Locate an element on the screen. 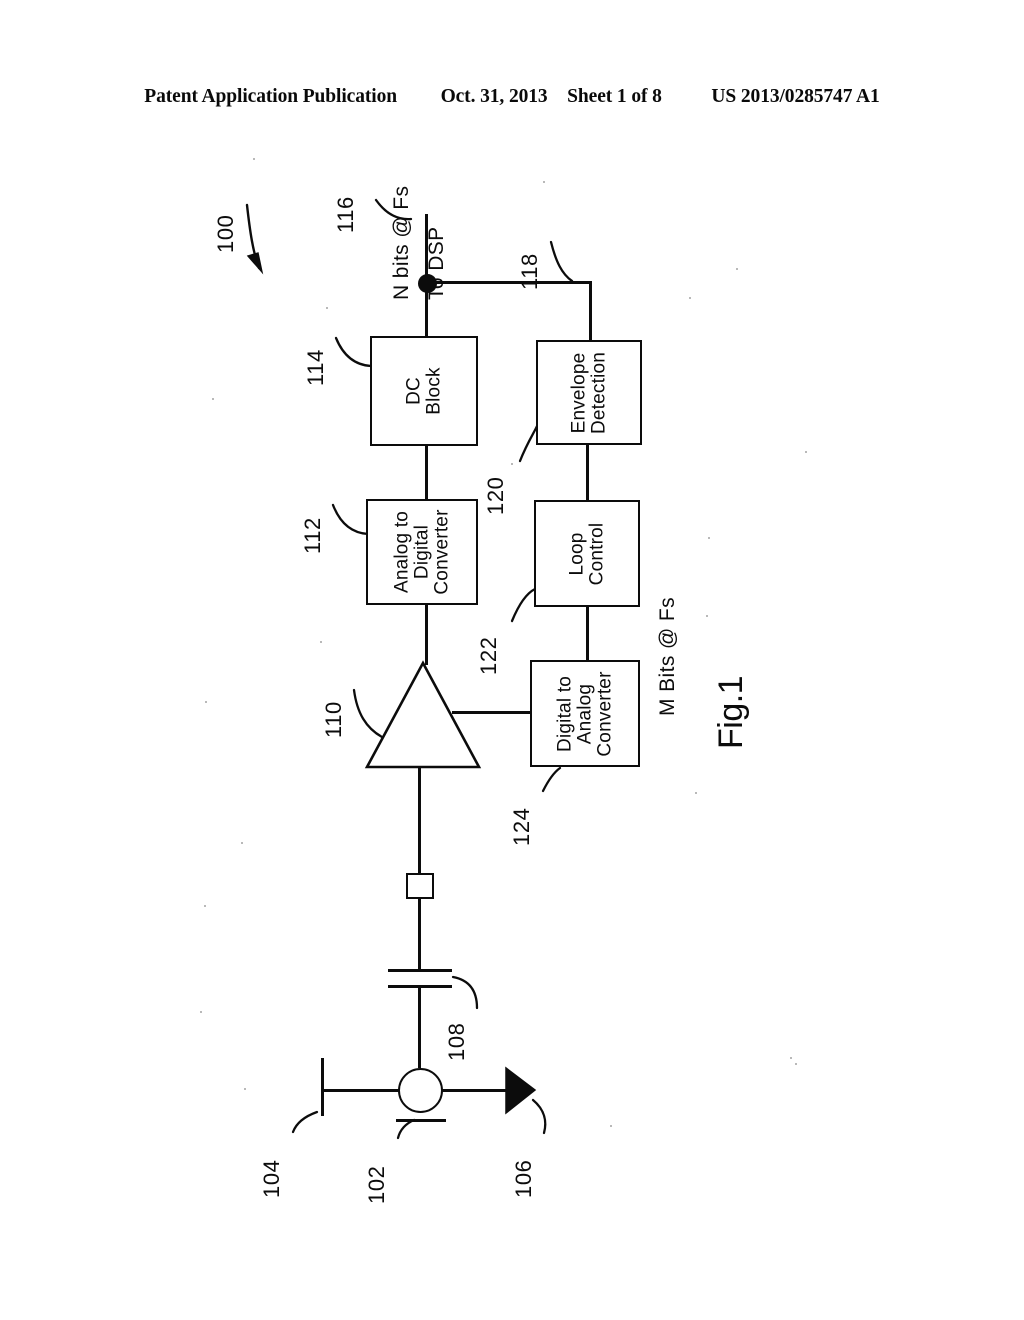 This screenshot has height=1320, width=1024. block-dc-block-label: DC Block is located at coordinates (423, 391).